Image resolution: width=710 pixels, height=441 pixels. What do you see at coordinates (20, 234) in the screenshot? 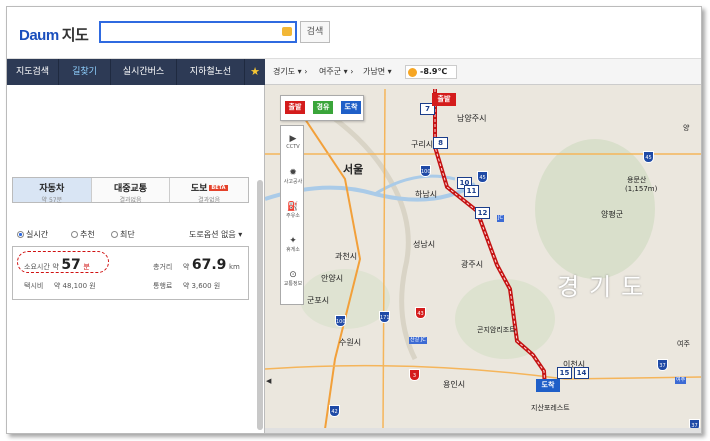
I see `radio-realtime` at bounding box center [20, 234].